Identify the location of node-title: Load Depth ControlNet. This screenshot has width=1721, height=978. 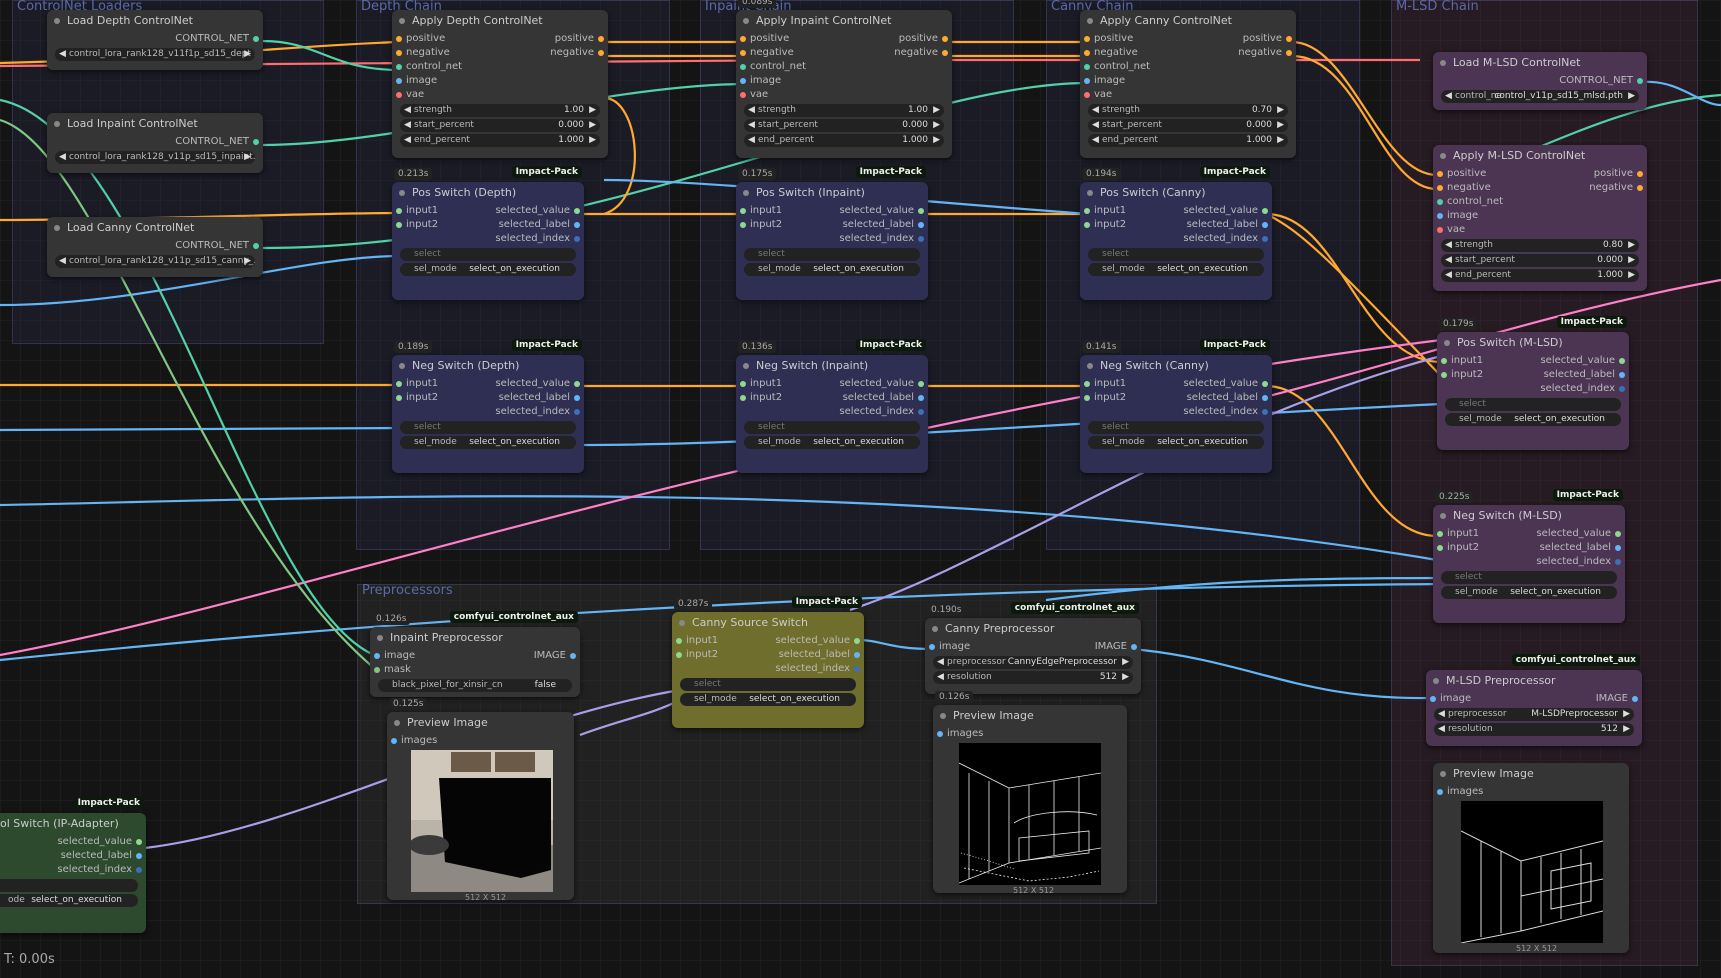
(155, 21).